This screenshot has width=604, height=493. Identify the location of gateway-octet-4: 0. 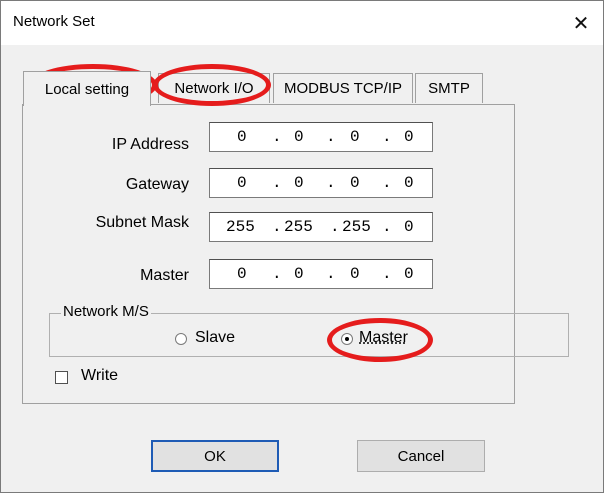
(409, 183).